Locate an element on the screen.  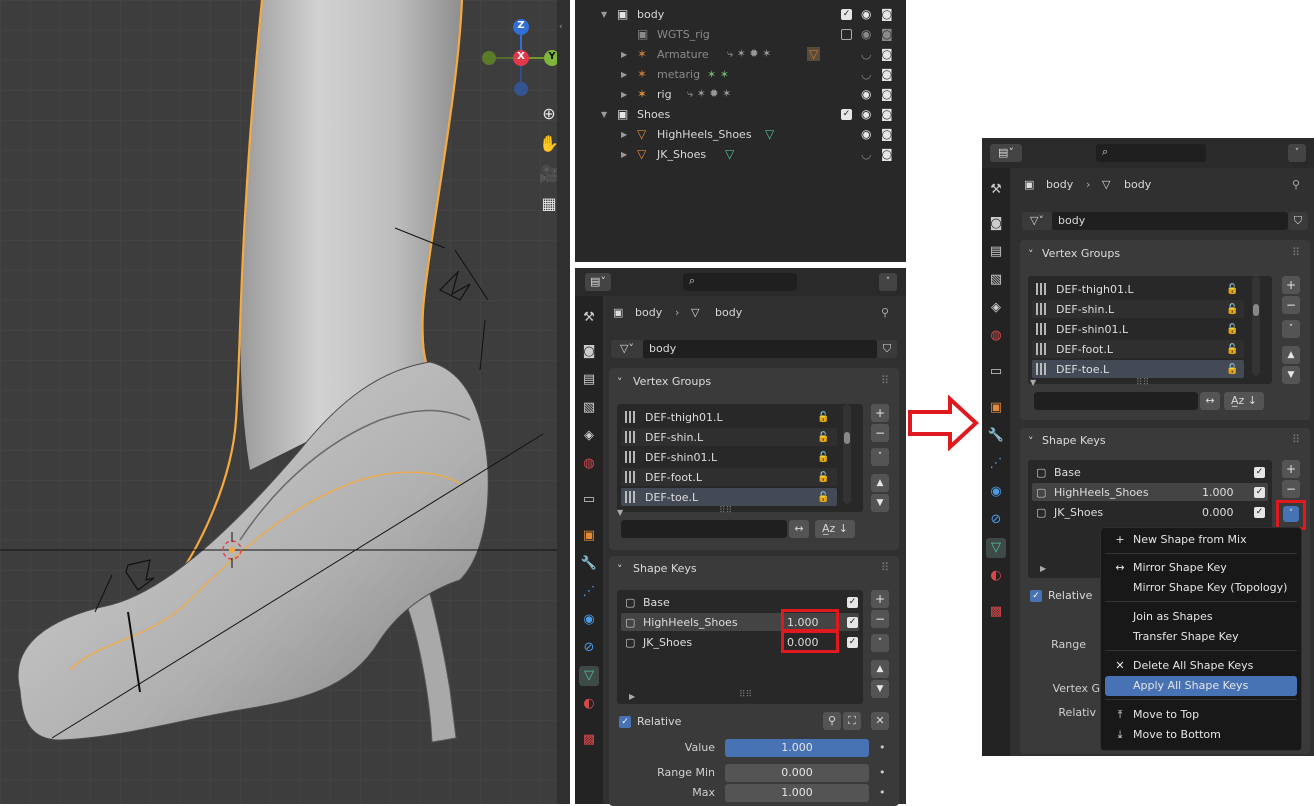
editor-type-icon: ▤˅ is located at coordinates (1006, 153).